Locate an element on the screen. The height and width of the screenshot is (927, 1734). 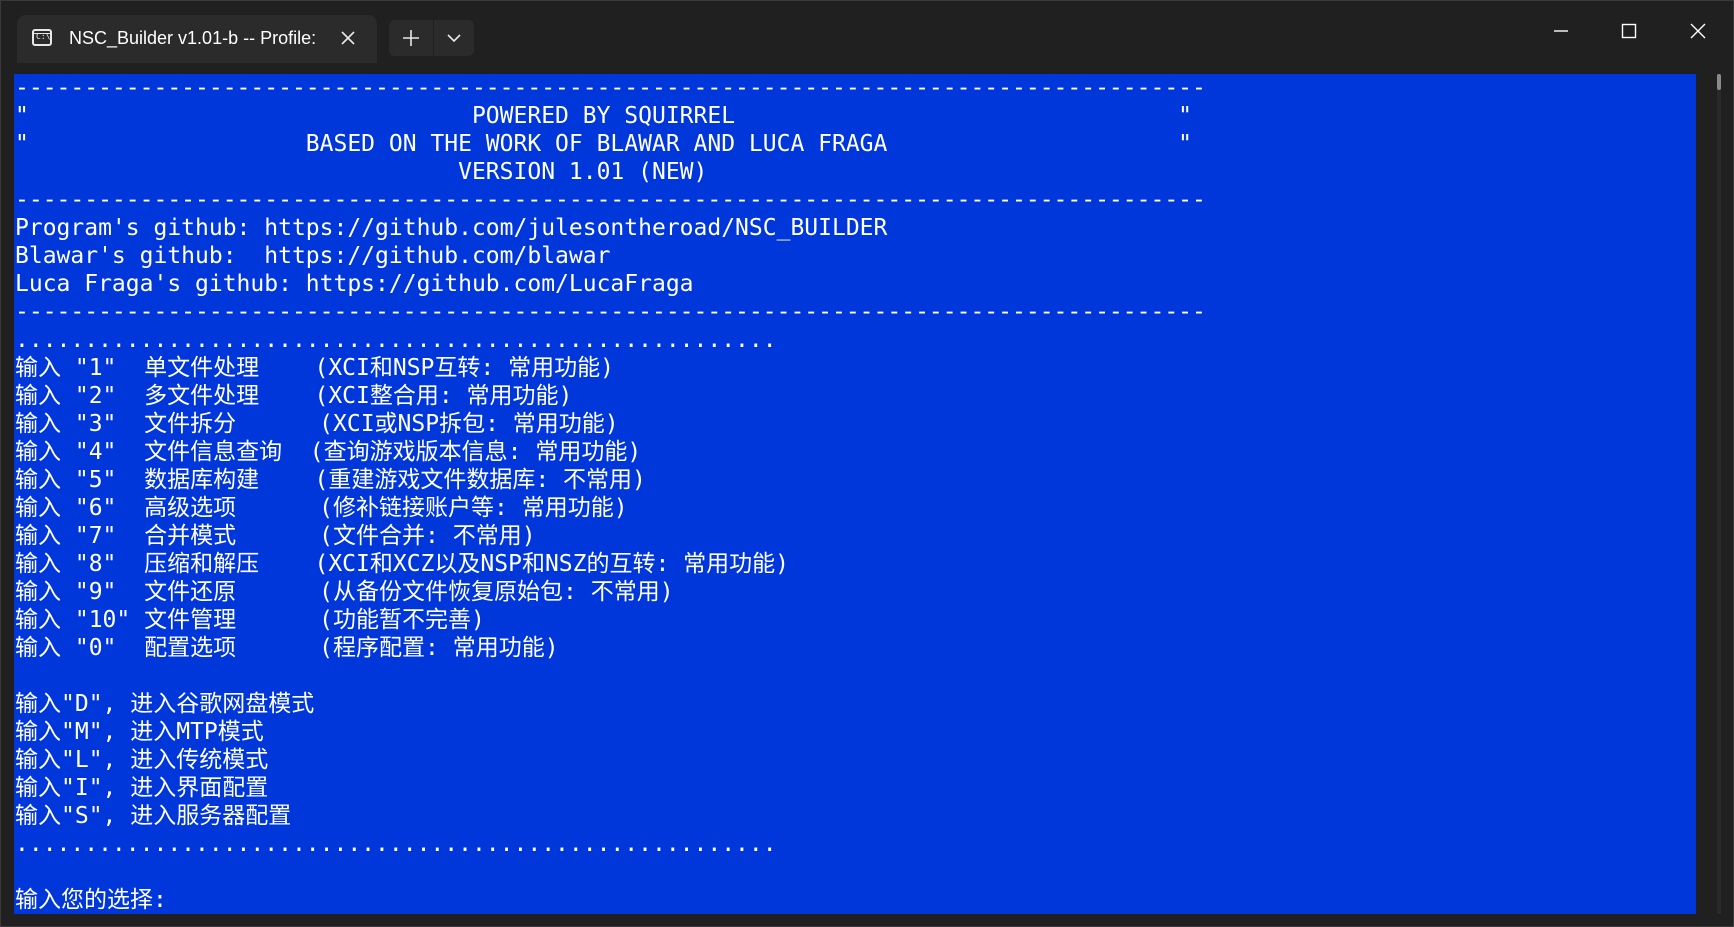
new-tab-button is located at coordinates (411, 38).